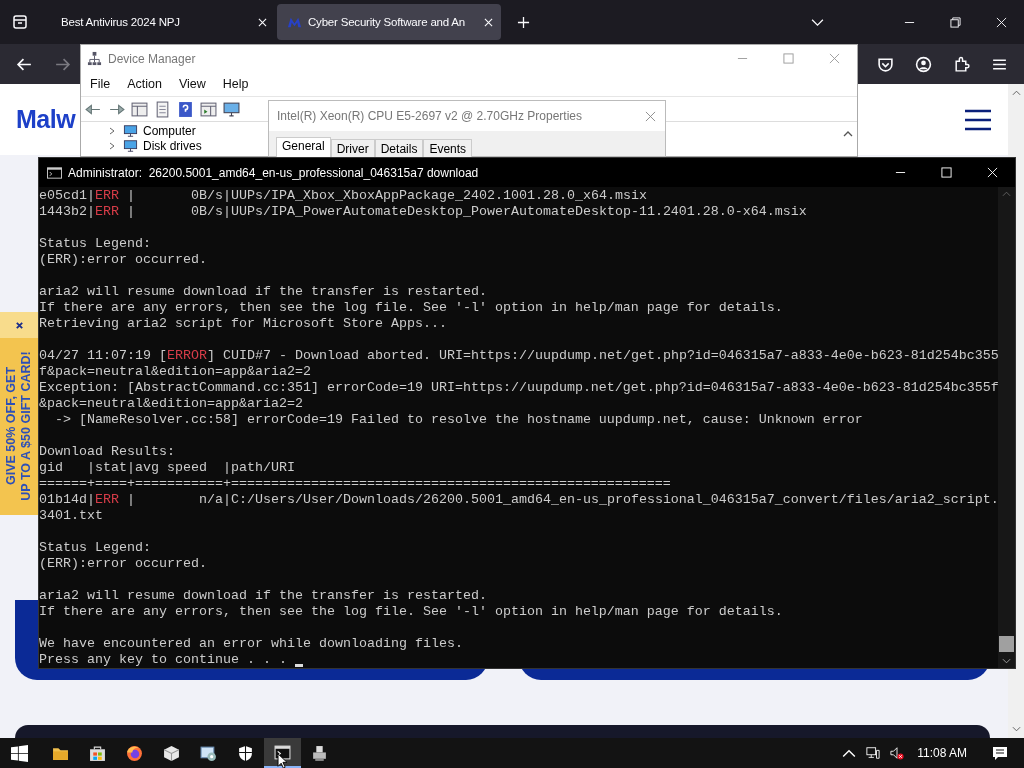  I want to click on menu-item: View, so click(192, 84).